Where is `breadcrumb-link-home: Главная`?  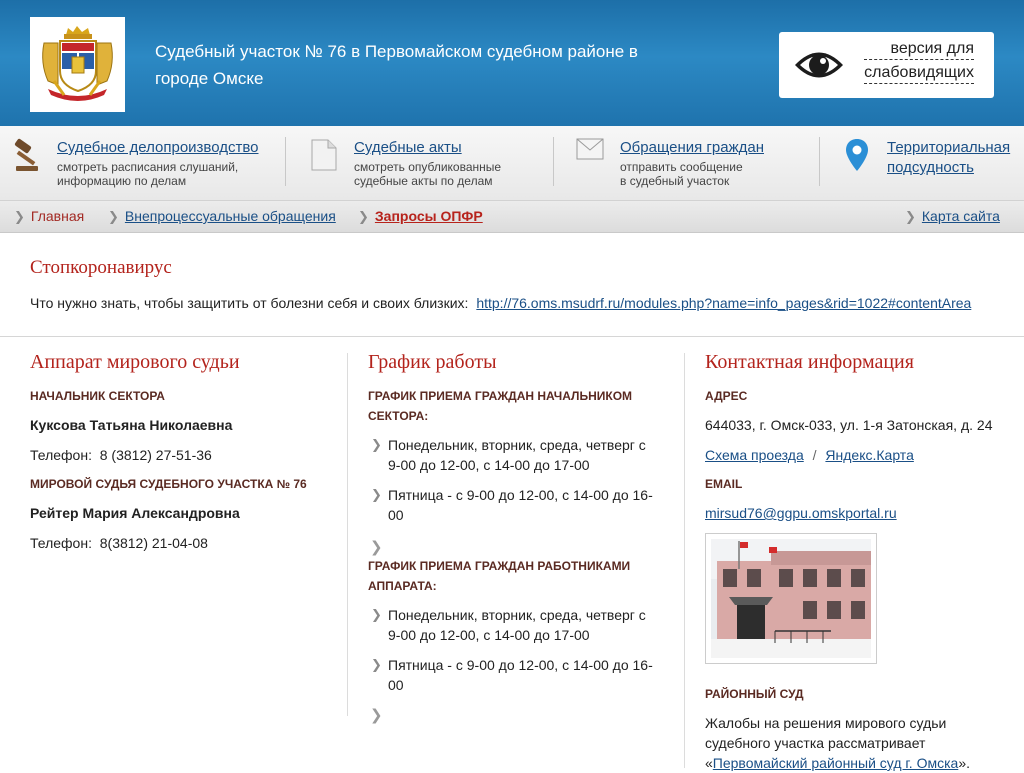 breadcrumb-link-home: Главная is located at coordinates (57, 216).